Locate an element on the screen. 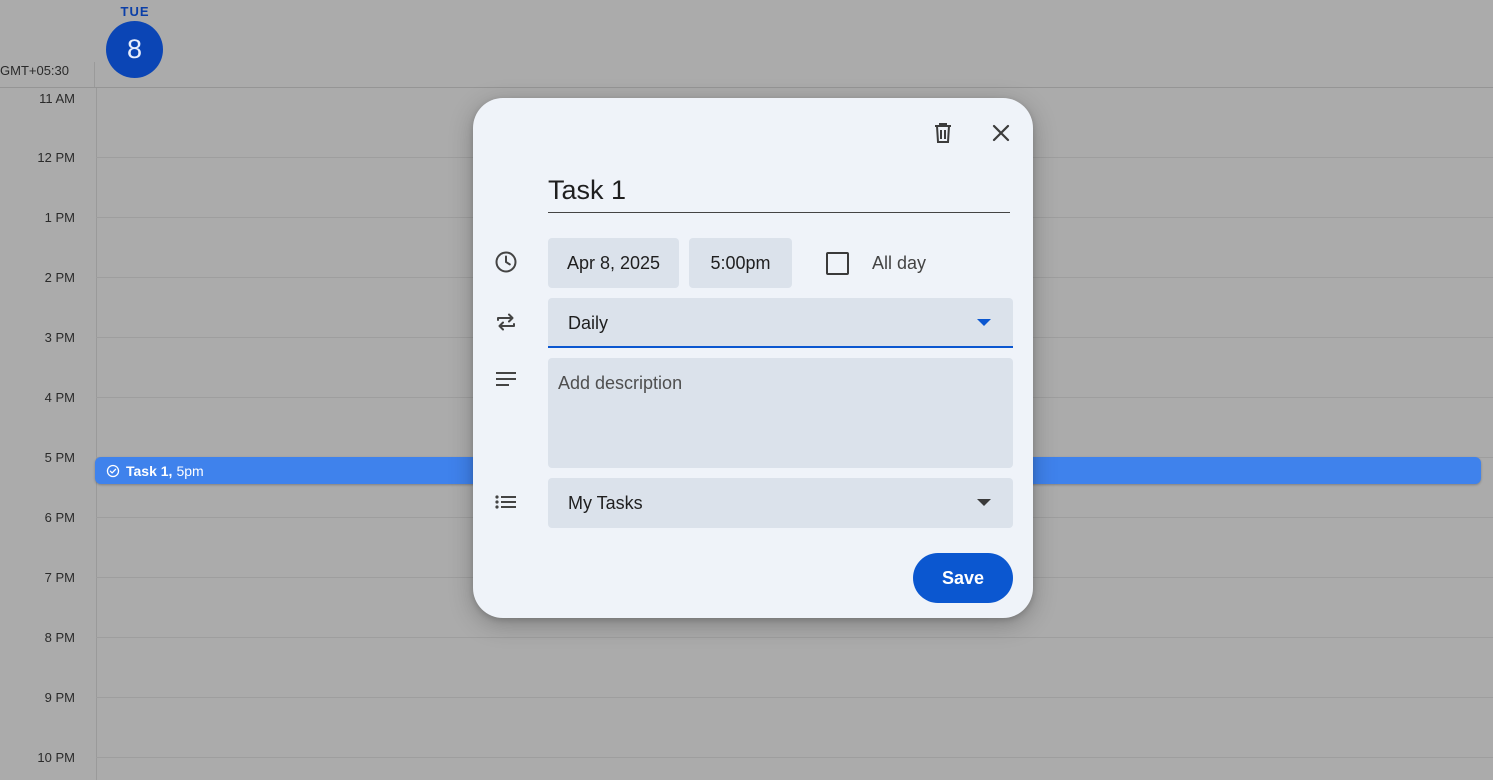 The width and height of the screenshot is (1493, 780). title-field is located at coordinates (779, 191).